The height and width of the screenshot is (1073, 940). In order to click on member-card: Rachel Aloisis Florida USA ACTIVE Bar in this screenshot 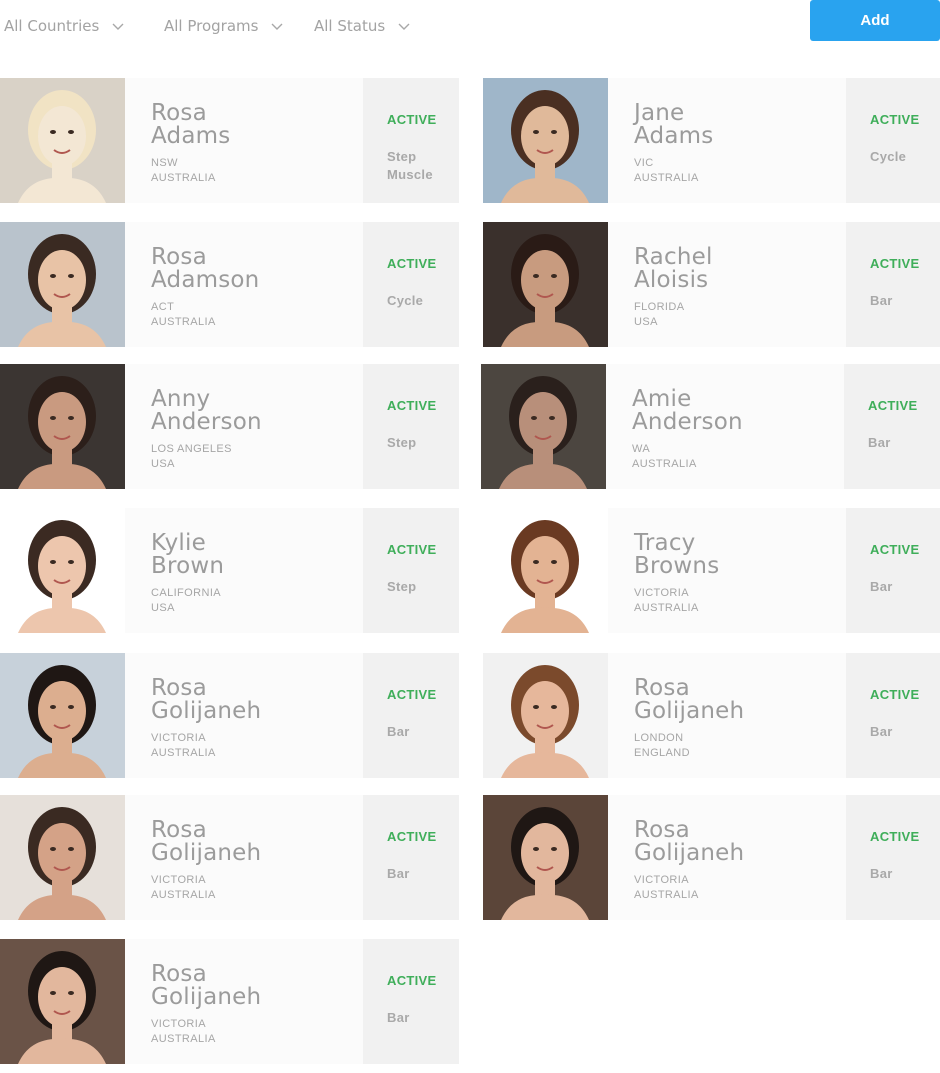, I will do `click(711, 284)`.